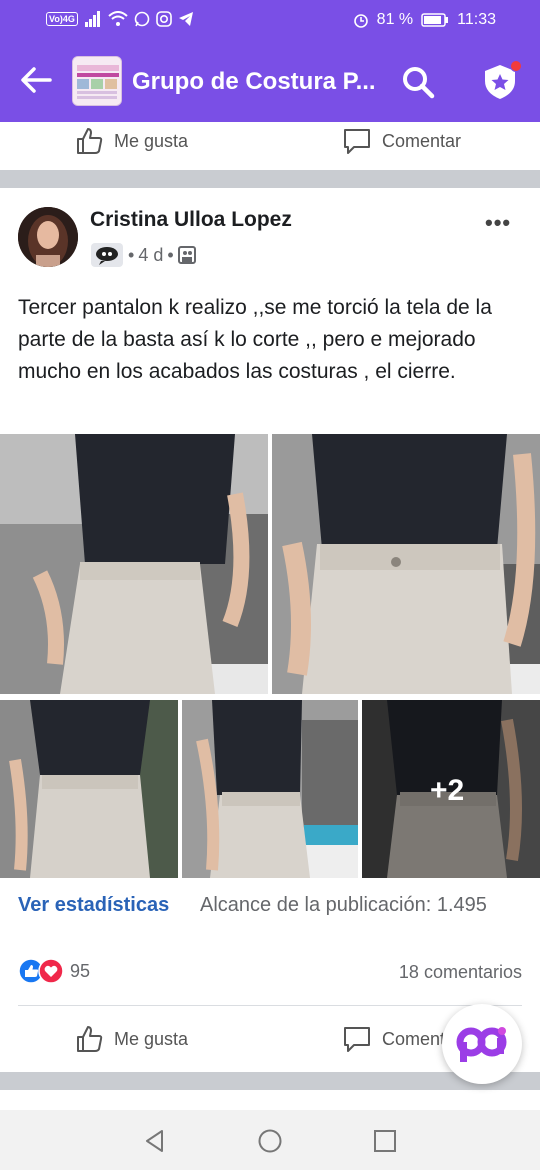  I want to click on avatar-image, so click(48, 237).